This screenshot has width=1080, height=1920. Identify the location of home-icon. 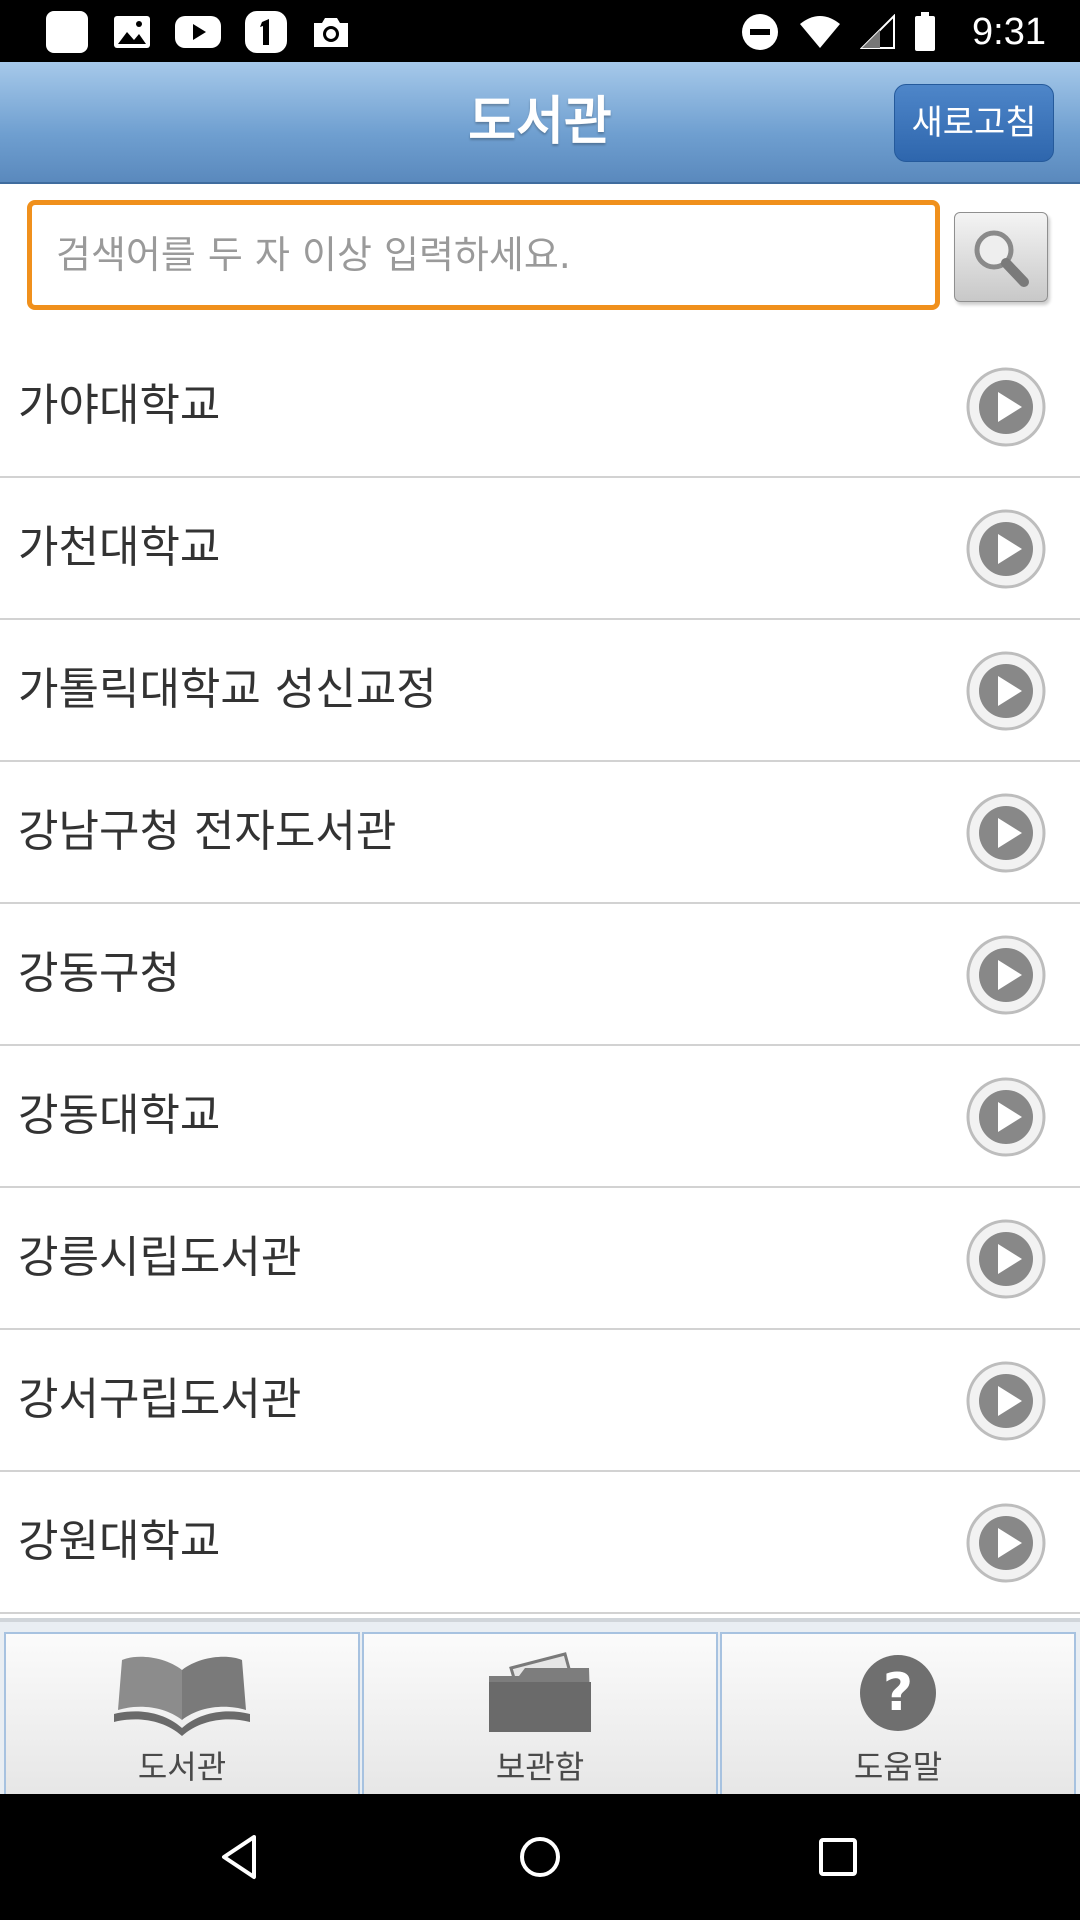
(540, 1857).